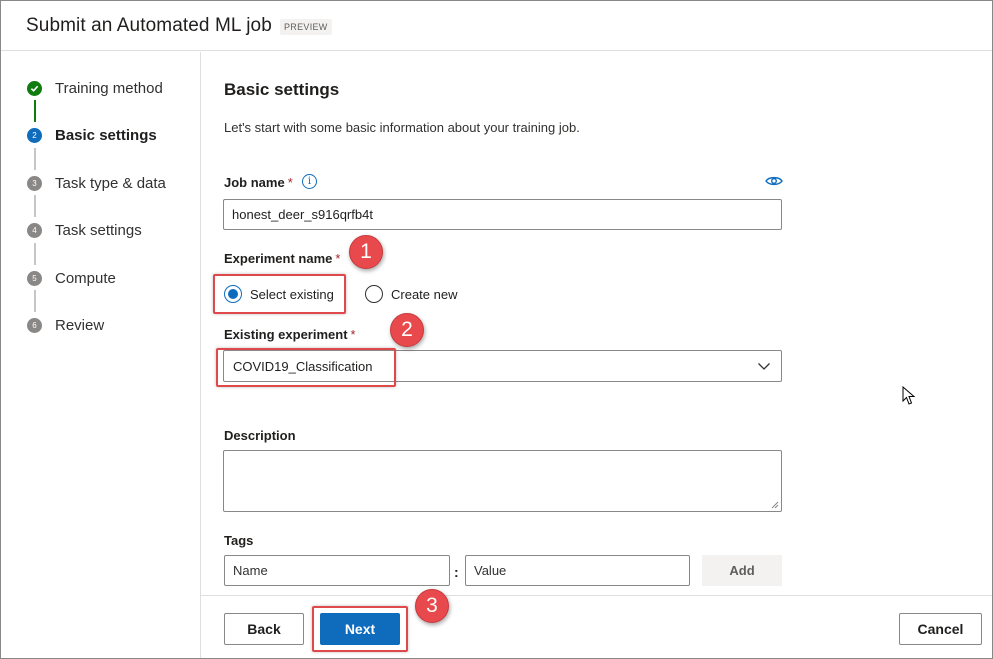 Image resolution: width=993 pixels, height=659 pixels. Describe the element at coordinates (596, 626) in the screenshot. I see `dialog-footer: Back Next Cancel` at that location.